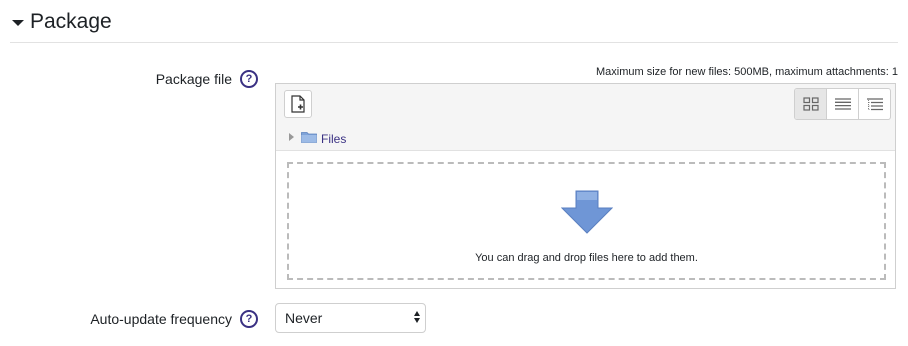  Describe the element at coordinates (417, 317) in the screenshot. I see `select-arrows-icon` at that location.